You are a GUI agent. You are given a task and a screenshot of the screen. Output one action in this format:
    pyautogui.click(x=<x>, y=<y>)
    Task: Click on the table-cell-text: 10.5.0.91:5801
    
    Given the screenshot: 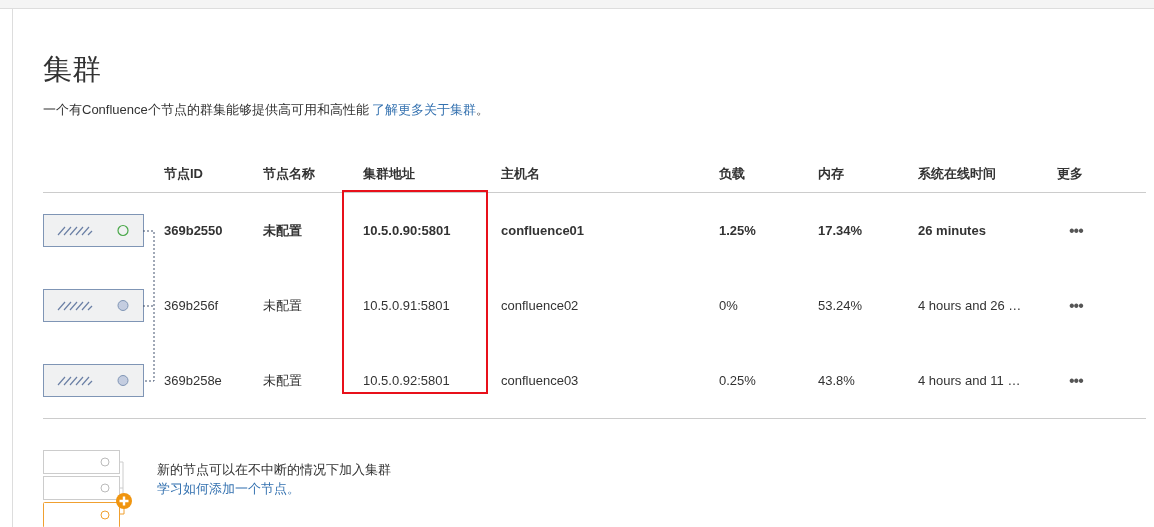 What is the action you would take?
    pyautogui.click(x=407, y=305)
    